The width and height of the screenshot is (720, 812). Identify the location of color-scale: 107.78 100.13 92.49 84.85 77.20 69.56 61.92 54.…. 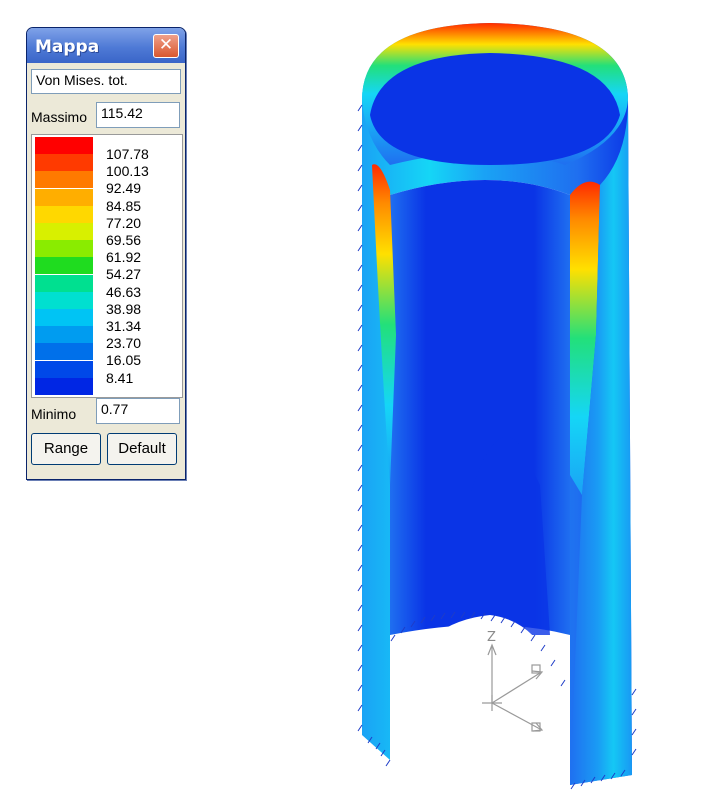
(107, 266).